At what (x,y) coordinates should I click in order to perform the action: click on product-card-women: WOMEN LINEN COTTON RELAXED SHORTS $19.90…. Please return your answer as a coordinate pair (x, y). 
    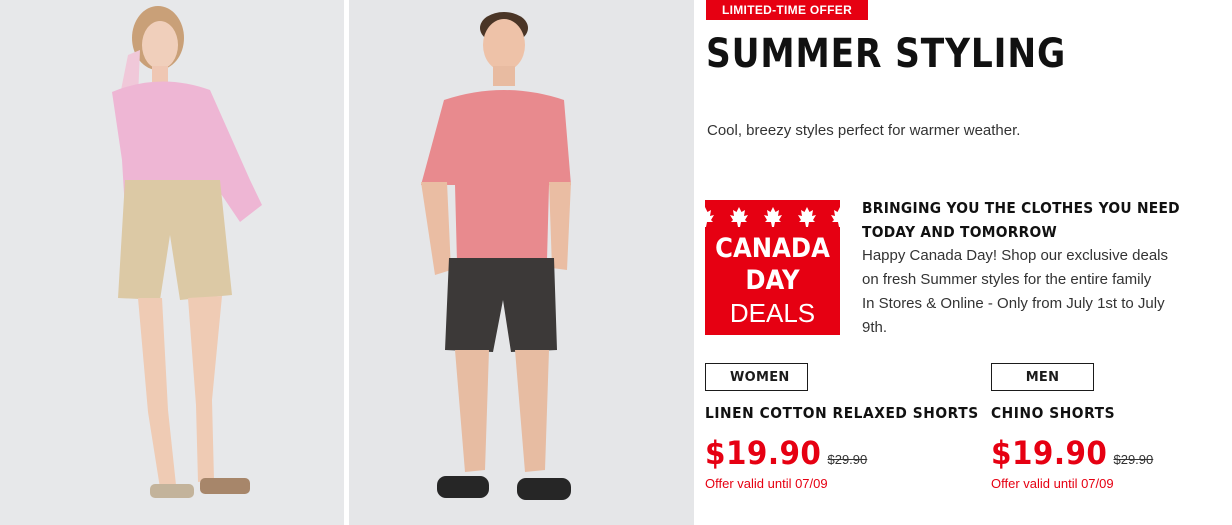
    Looking at the image, I should click on (845, 427).